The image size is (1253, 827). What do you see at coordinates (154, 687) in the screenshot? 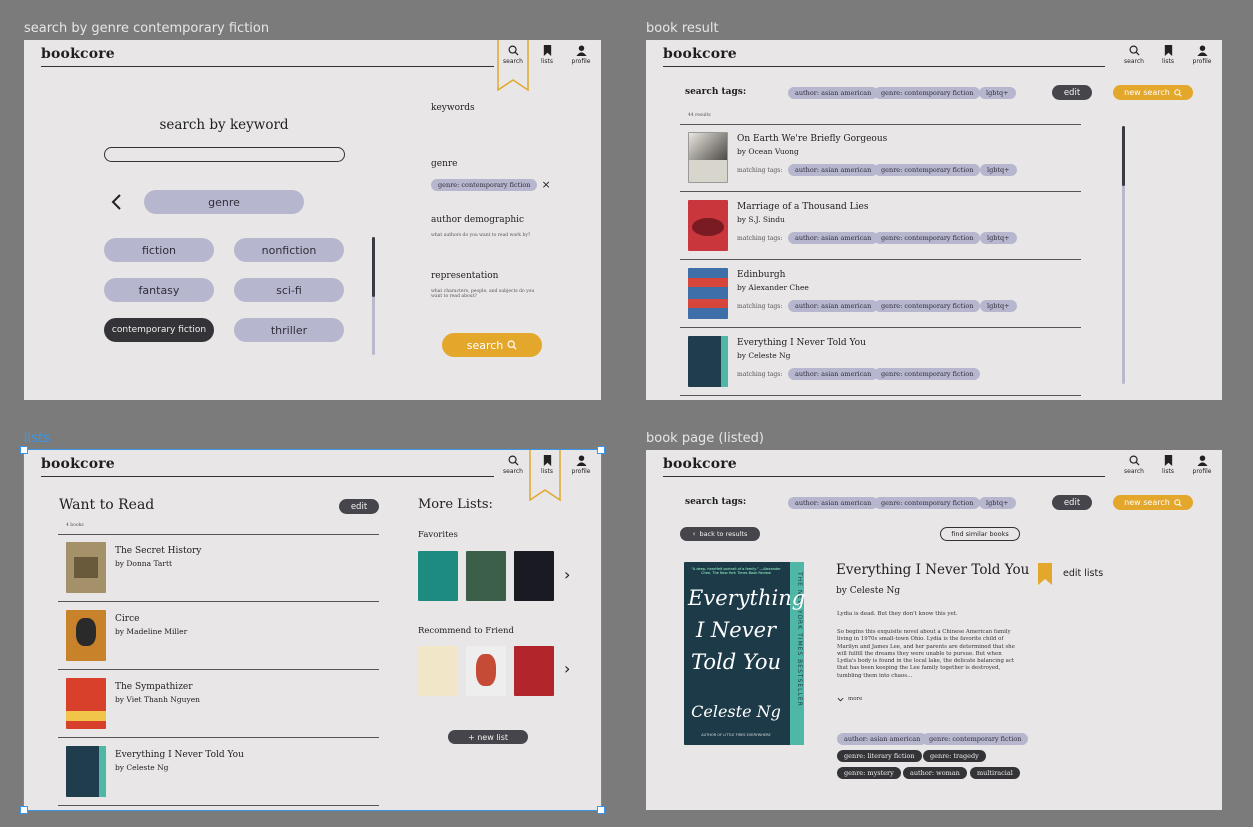
I see `book-title: The Sympathizer` at bounding box center [154, 687].